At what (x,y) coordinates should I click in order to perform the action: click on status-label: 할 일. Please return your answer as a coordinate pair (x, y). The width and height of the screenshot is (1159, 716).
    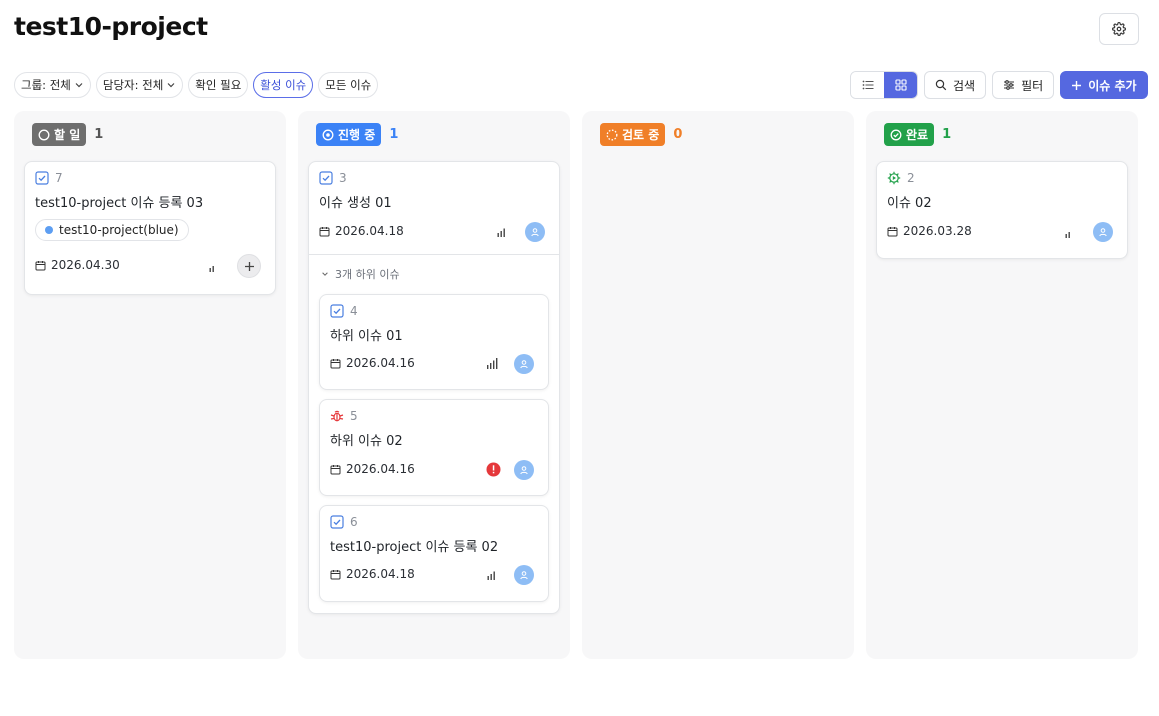
    Looking at the image, I should click on (67, 135).